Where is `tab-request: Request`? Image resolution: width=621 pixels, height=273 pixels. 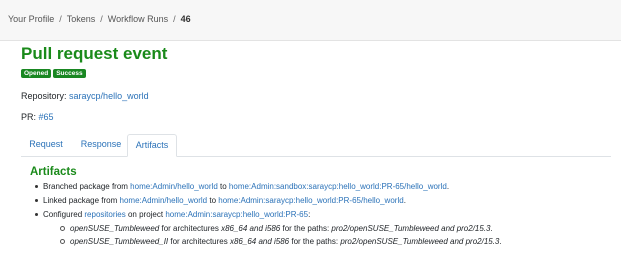
tab-request: Request is located at coordinates (46, 145).